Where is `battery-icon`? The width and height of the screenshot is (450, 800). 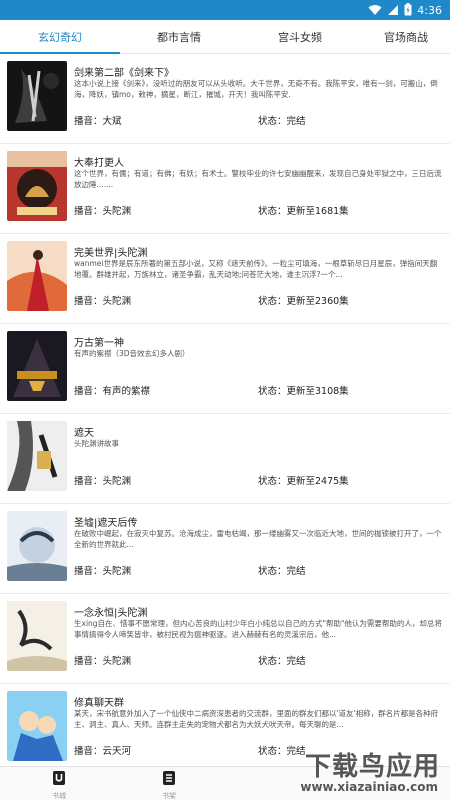
battery-icon is located at coordinates (408, 10).